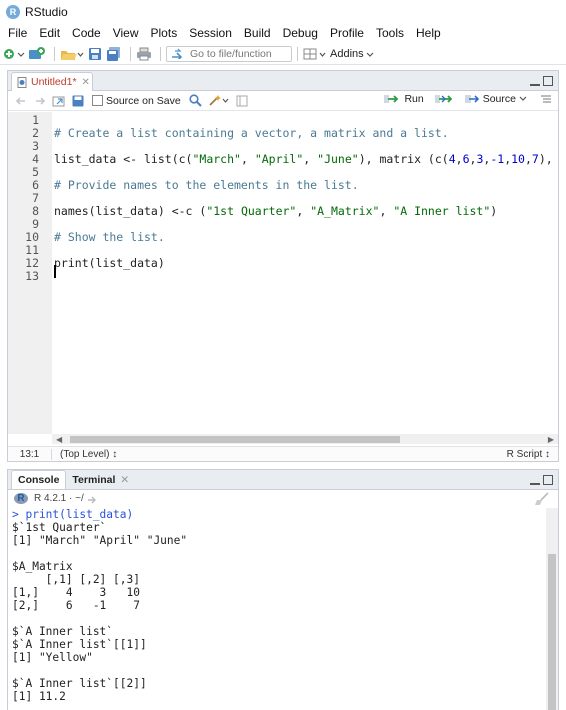 The image size is (566, 710). I want to click on run-button: Run, so click(403, 99).